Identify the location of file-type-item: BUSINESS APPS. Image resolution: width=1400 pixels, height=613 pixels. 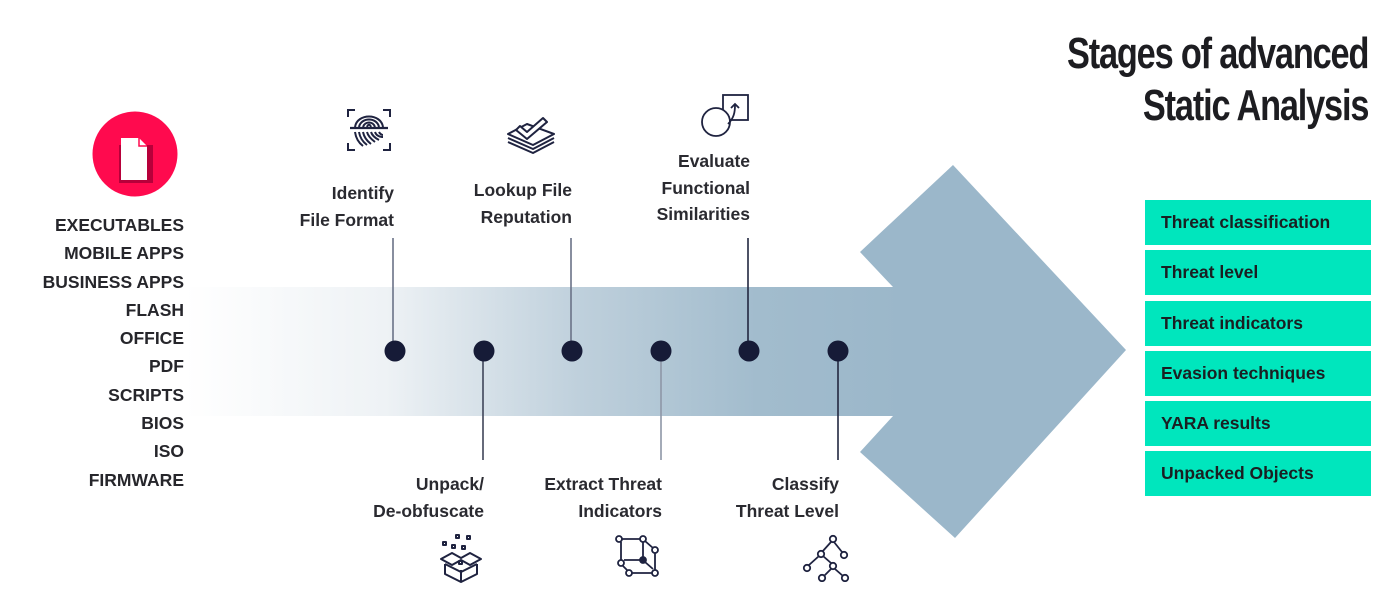
(113, 281).